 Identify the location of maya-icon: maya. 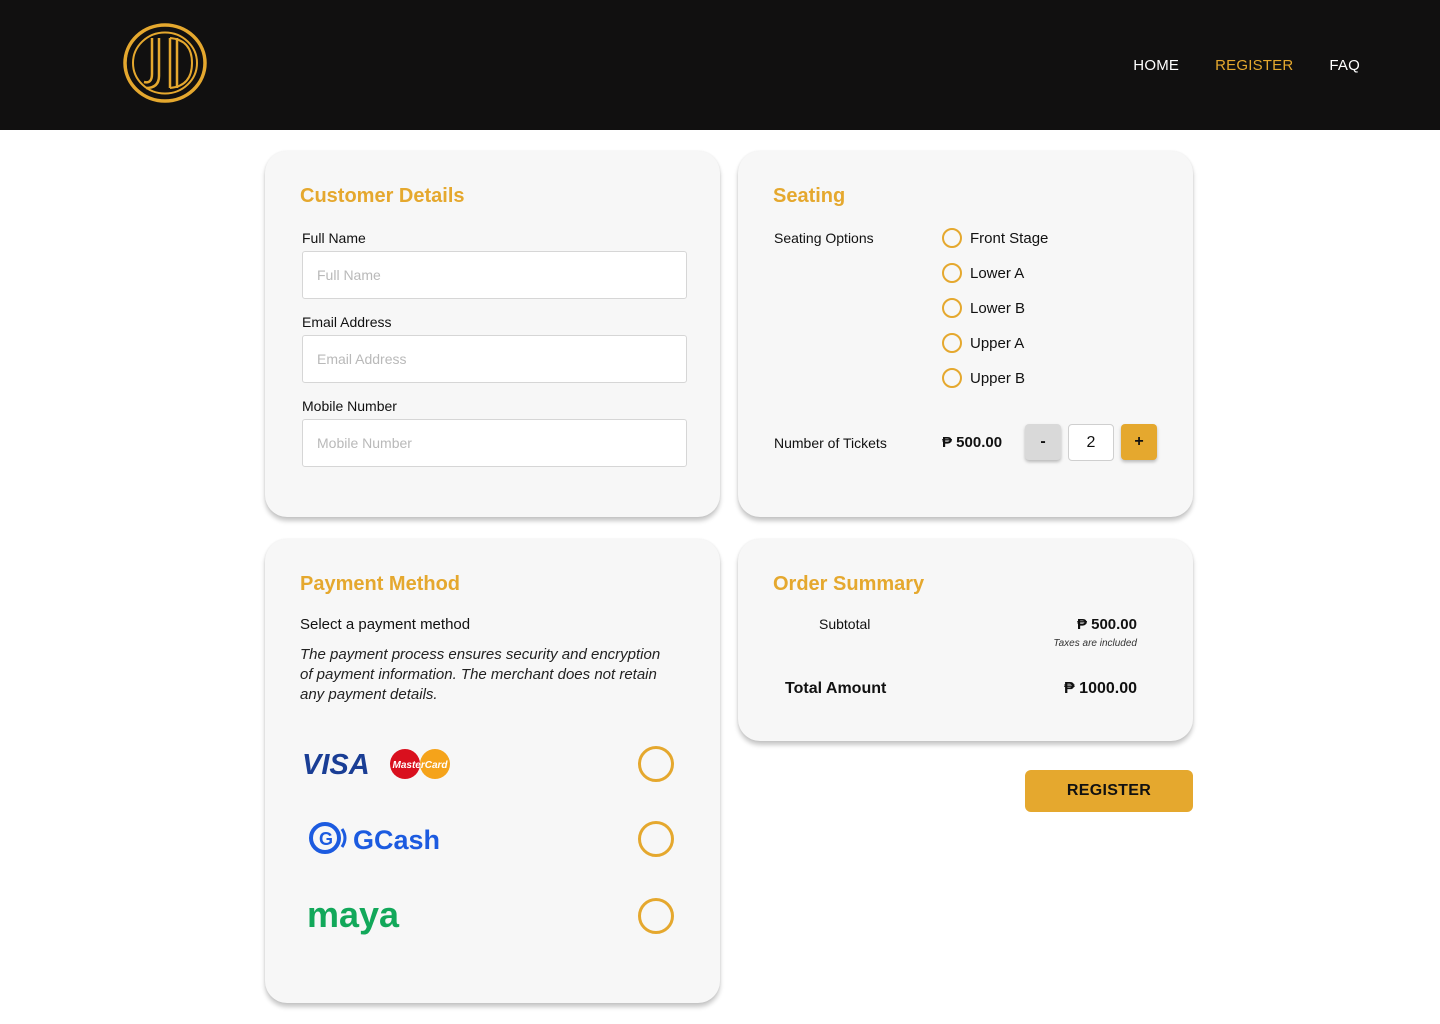
(353, 914).